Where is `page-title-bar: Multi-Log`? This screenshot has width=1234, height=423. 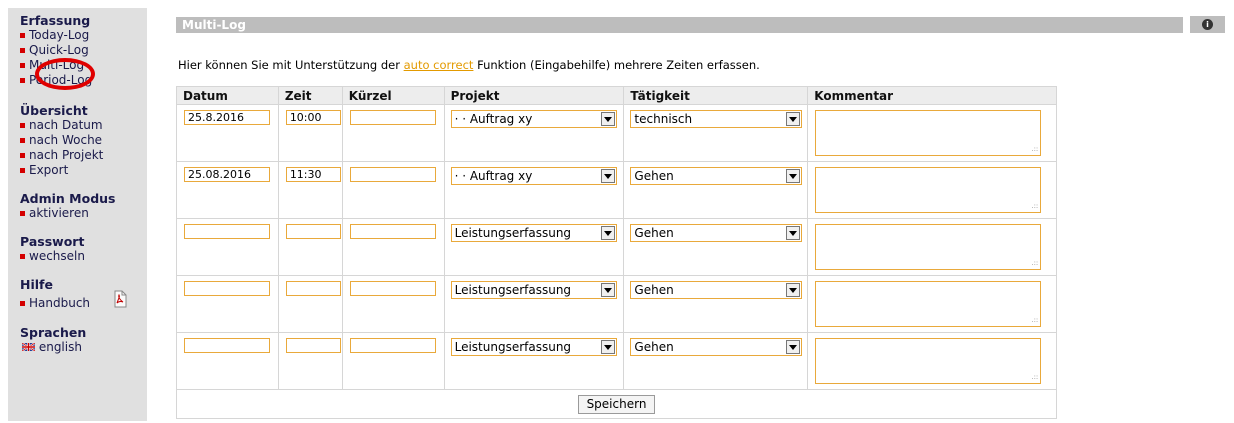
page-title-bar: Multi-Log is located at coordinates (679, 25).